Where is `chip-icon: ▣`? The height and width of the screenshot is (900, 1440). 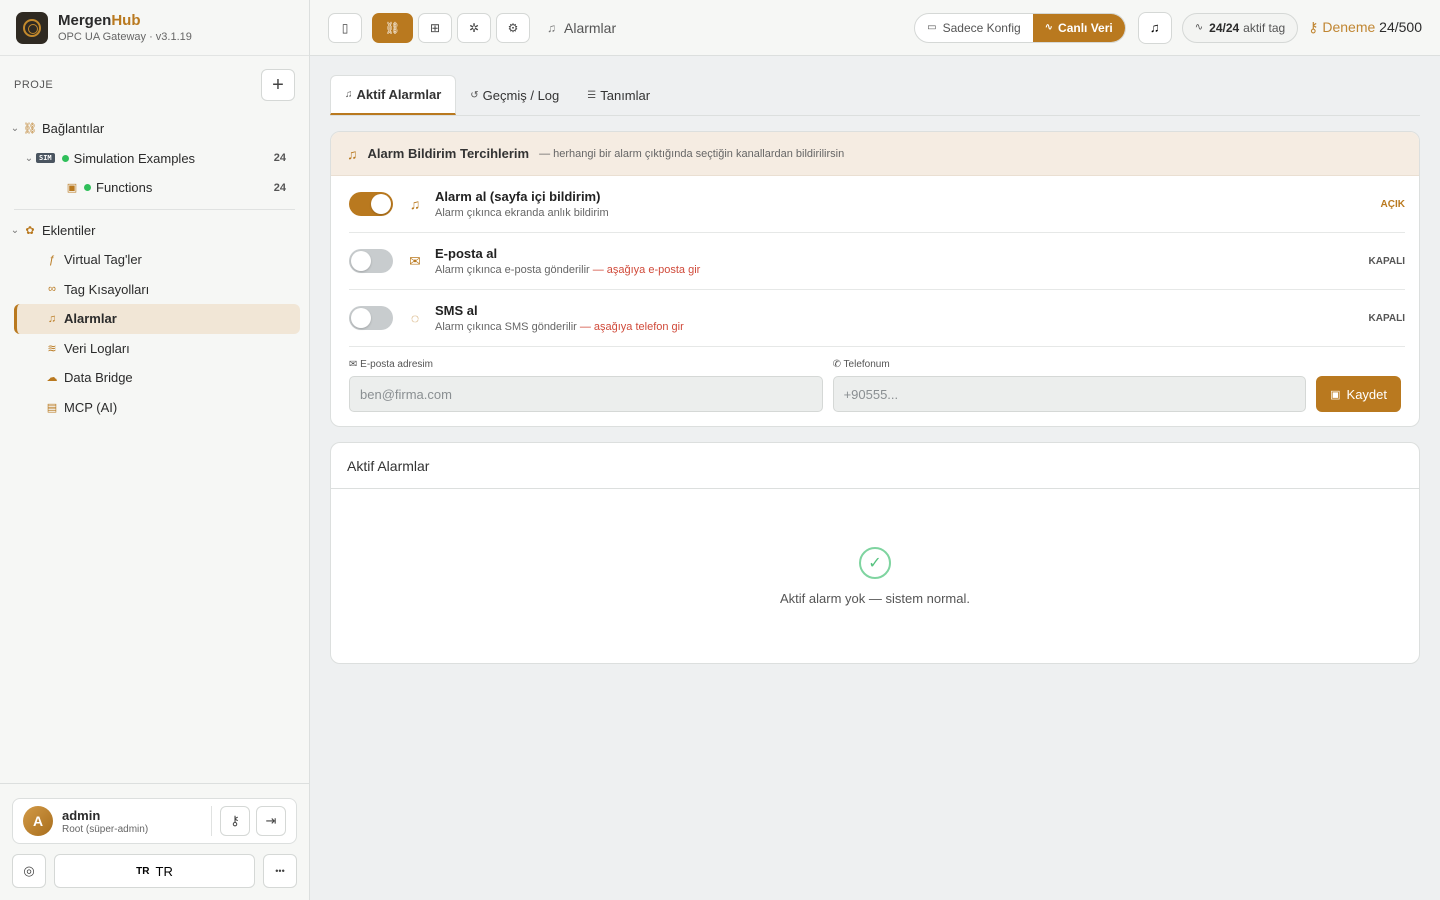
chip-icon: ▣ is located at coordinates (72, 188).